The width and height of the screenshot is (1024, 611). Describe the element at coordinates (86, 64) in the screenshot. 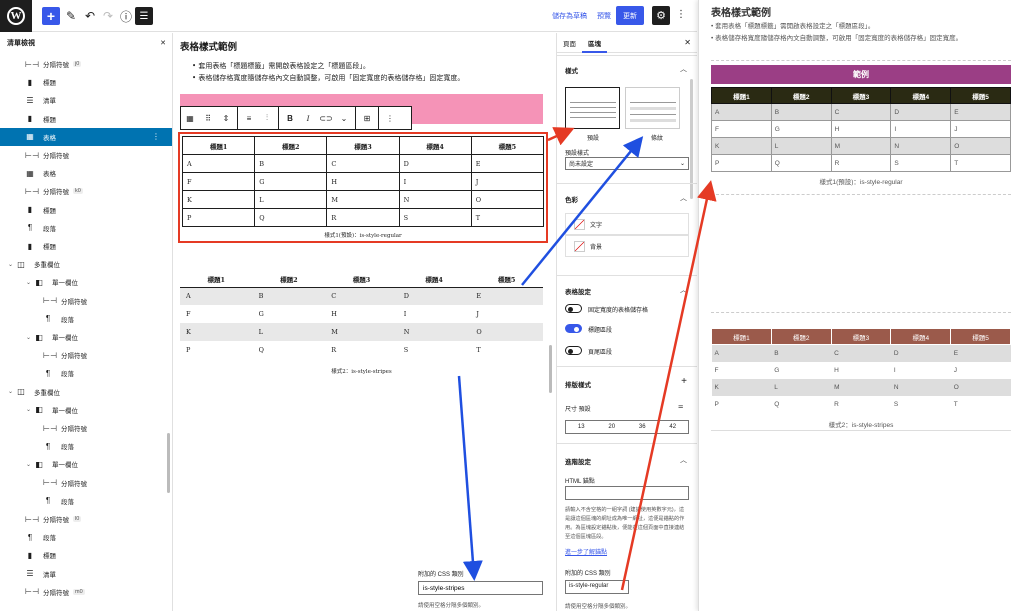

I see `list-view-item: ⊢⊣ 分隔符號 j0` at that location.